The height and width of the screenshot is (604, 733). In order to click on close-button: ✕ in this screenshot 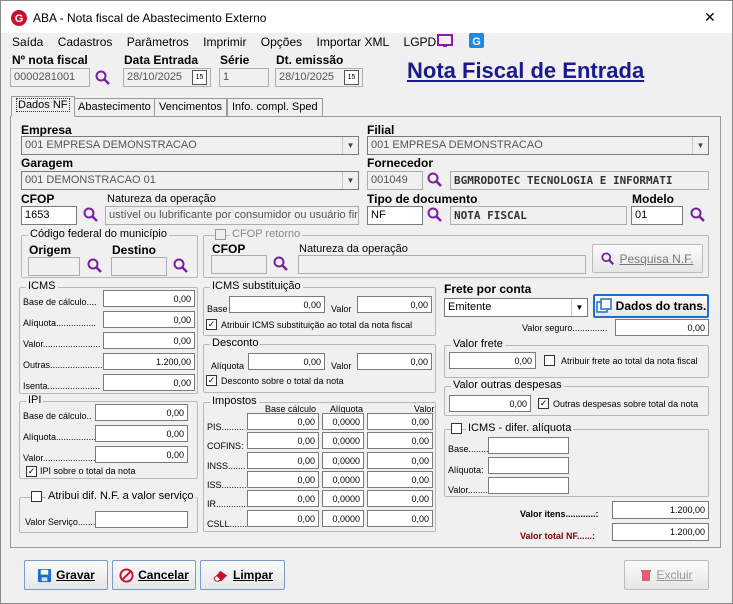, I will do `click(710, 17)`.